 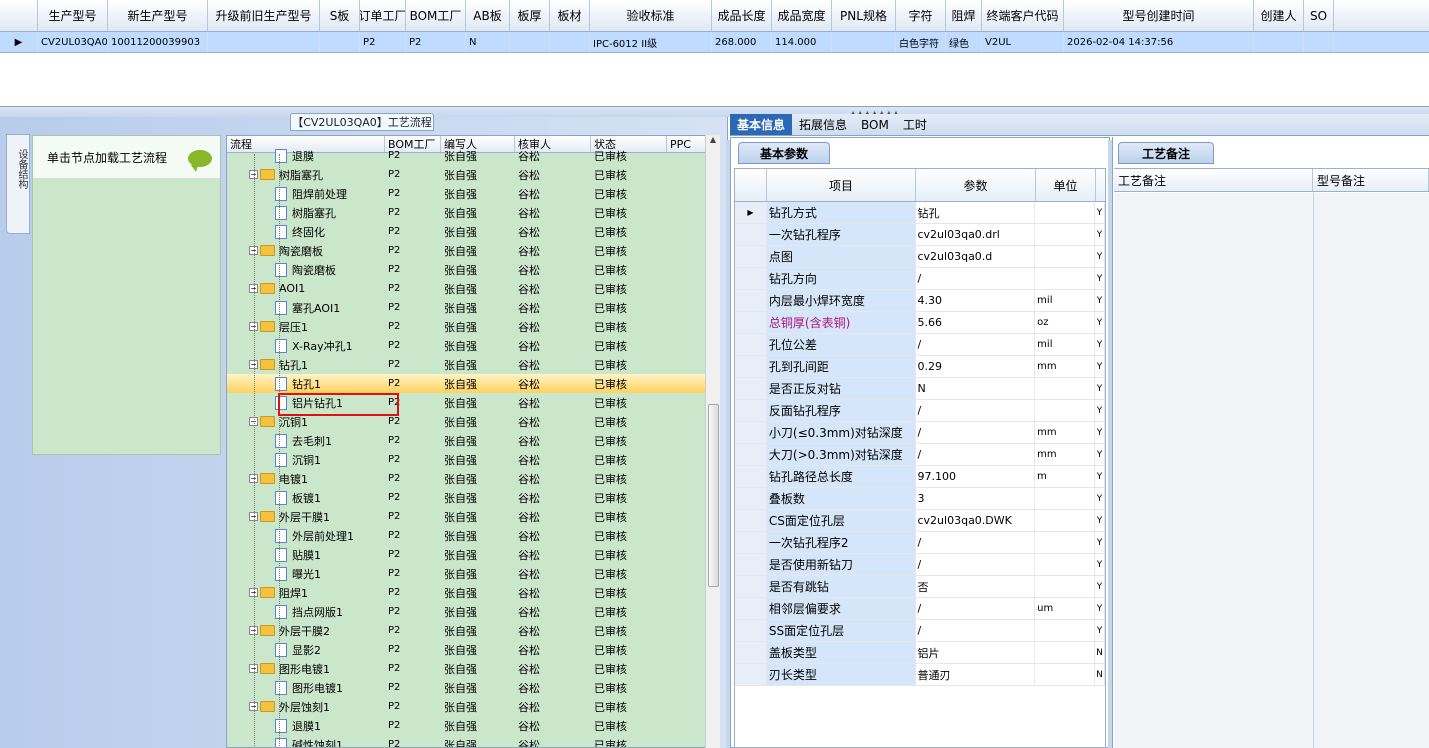 What do you see at coordinates (1023, 42) in the screenshot?
I see `row-cell: V2UL` at bounding box center [1023, 42].